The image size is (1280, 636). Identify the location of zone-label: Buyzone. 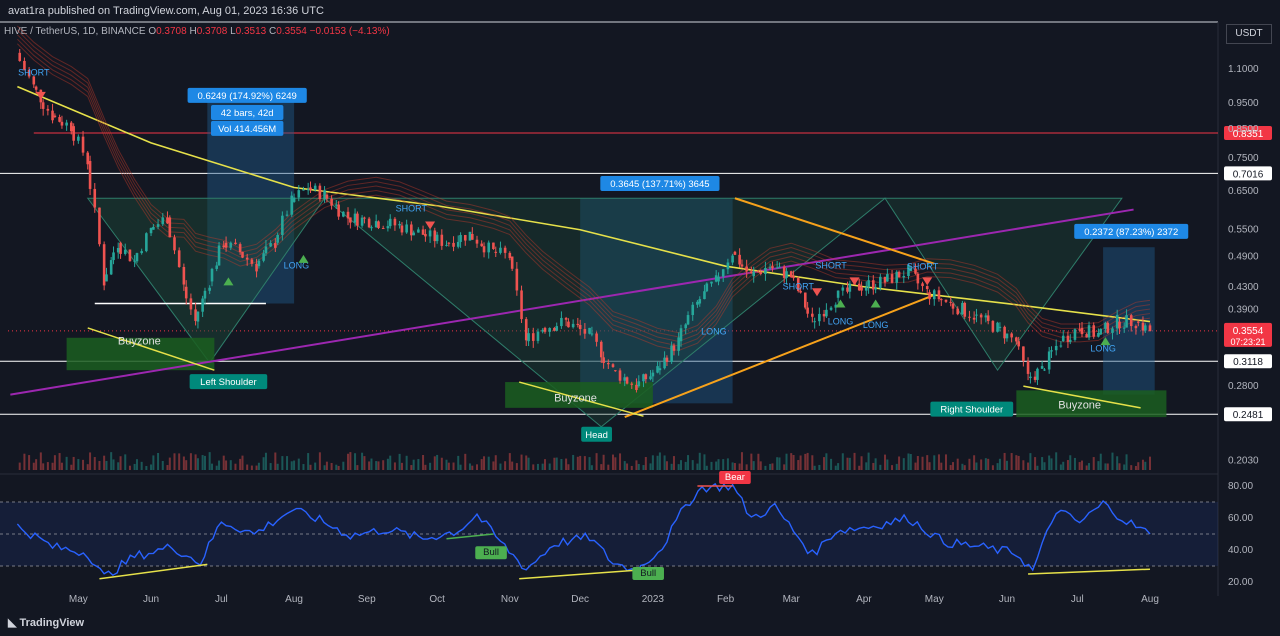
(139, 342).